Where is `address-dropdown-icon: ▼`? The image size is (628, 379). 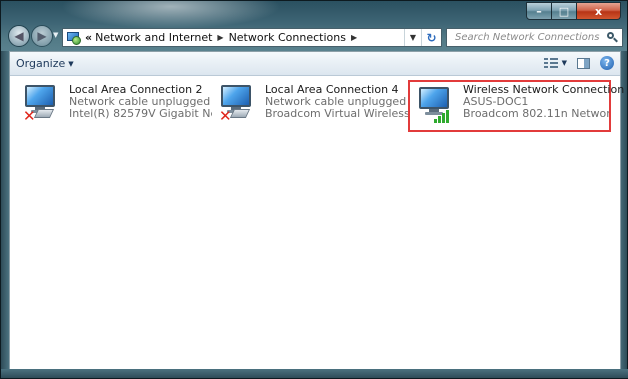
address-dropdown-icon: ▼ is located at coordinates (412, 37).